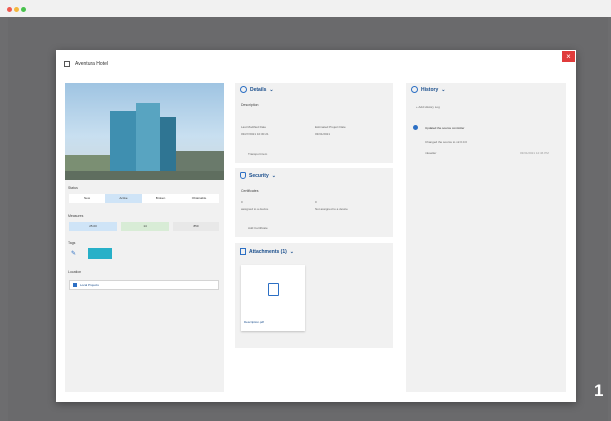  Describe the element at coordinates (243, 251) in the screenshot. I see `document-icon` at that location.